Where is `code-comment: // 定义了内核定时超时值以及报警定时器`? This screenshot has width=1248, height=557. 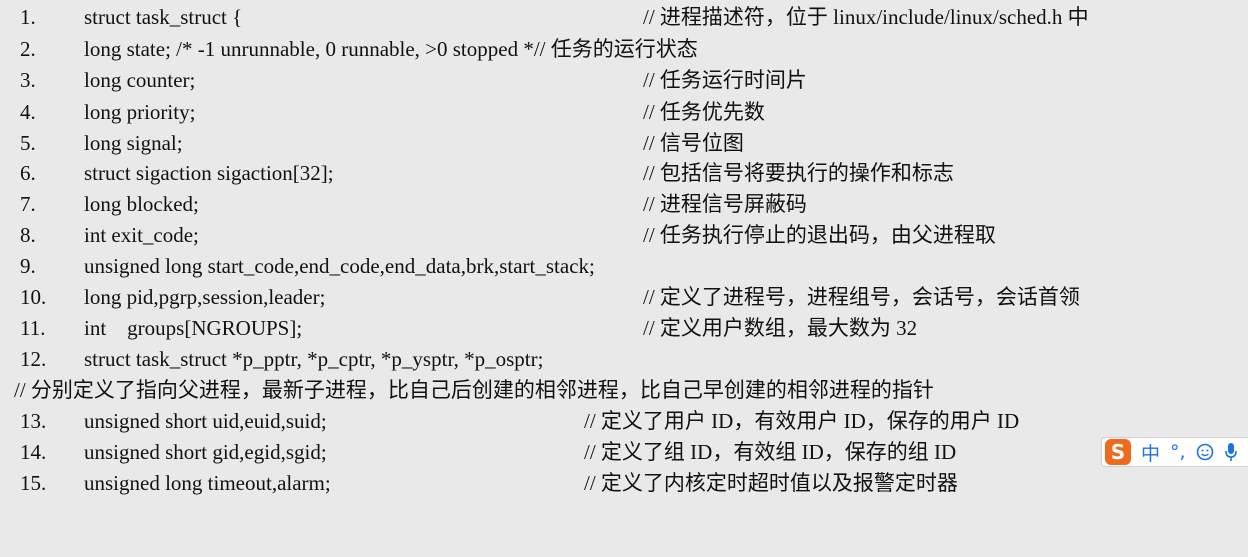
code-comment: // 定义了内核定时超时值以及报警定时器 is located at coordinates (771, 483).